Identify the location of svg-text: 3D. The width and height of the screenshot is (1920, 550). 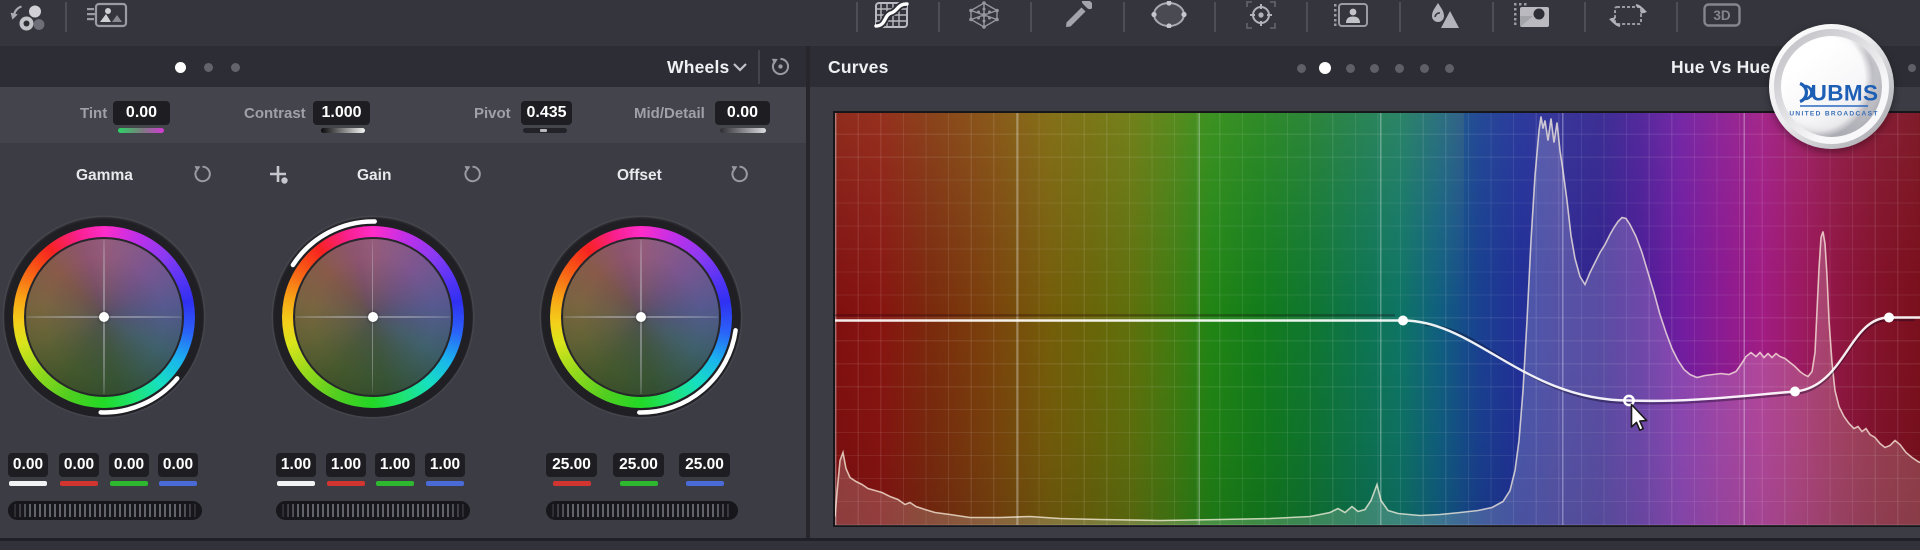
(1722, 15).